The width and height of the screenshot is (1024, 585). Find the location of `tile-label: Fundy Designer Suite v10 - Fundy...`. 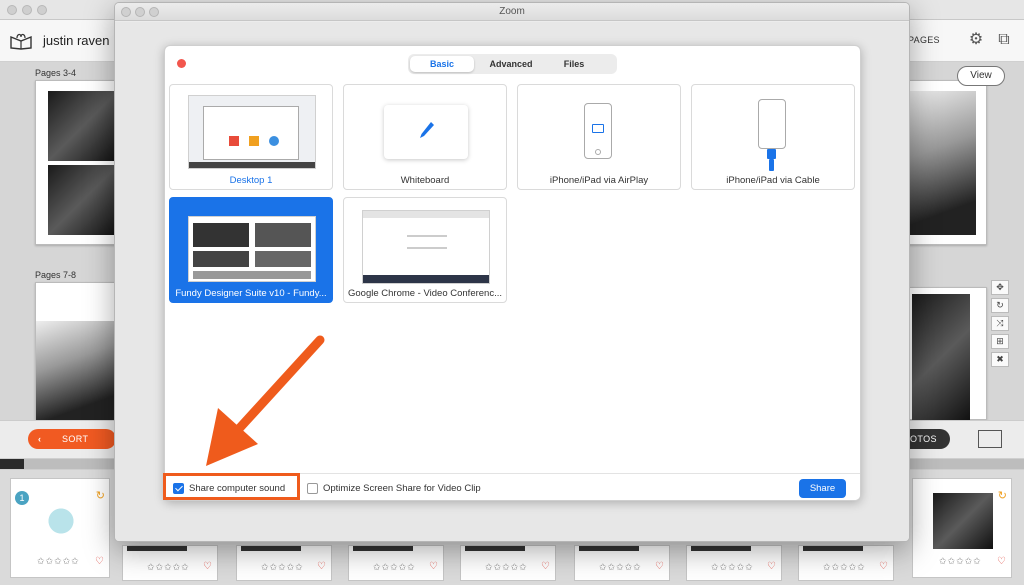

tile-label: Fundy Designer Suite v10 - Fundy... is located at coordinates (251, 293).